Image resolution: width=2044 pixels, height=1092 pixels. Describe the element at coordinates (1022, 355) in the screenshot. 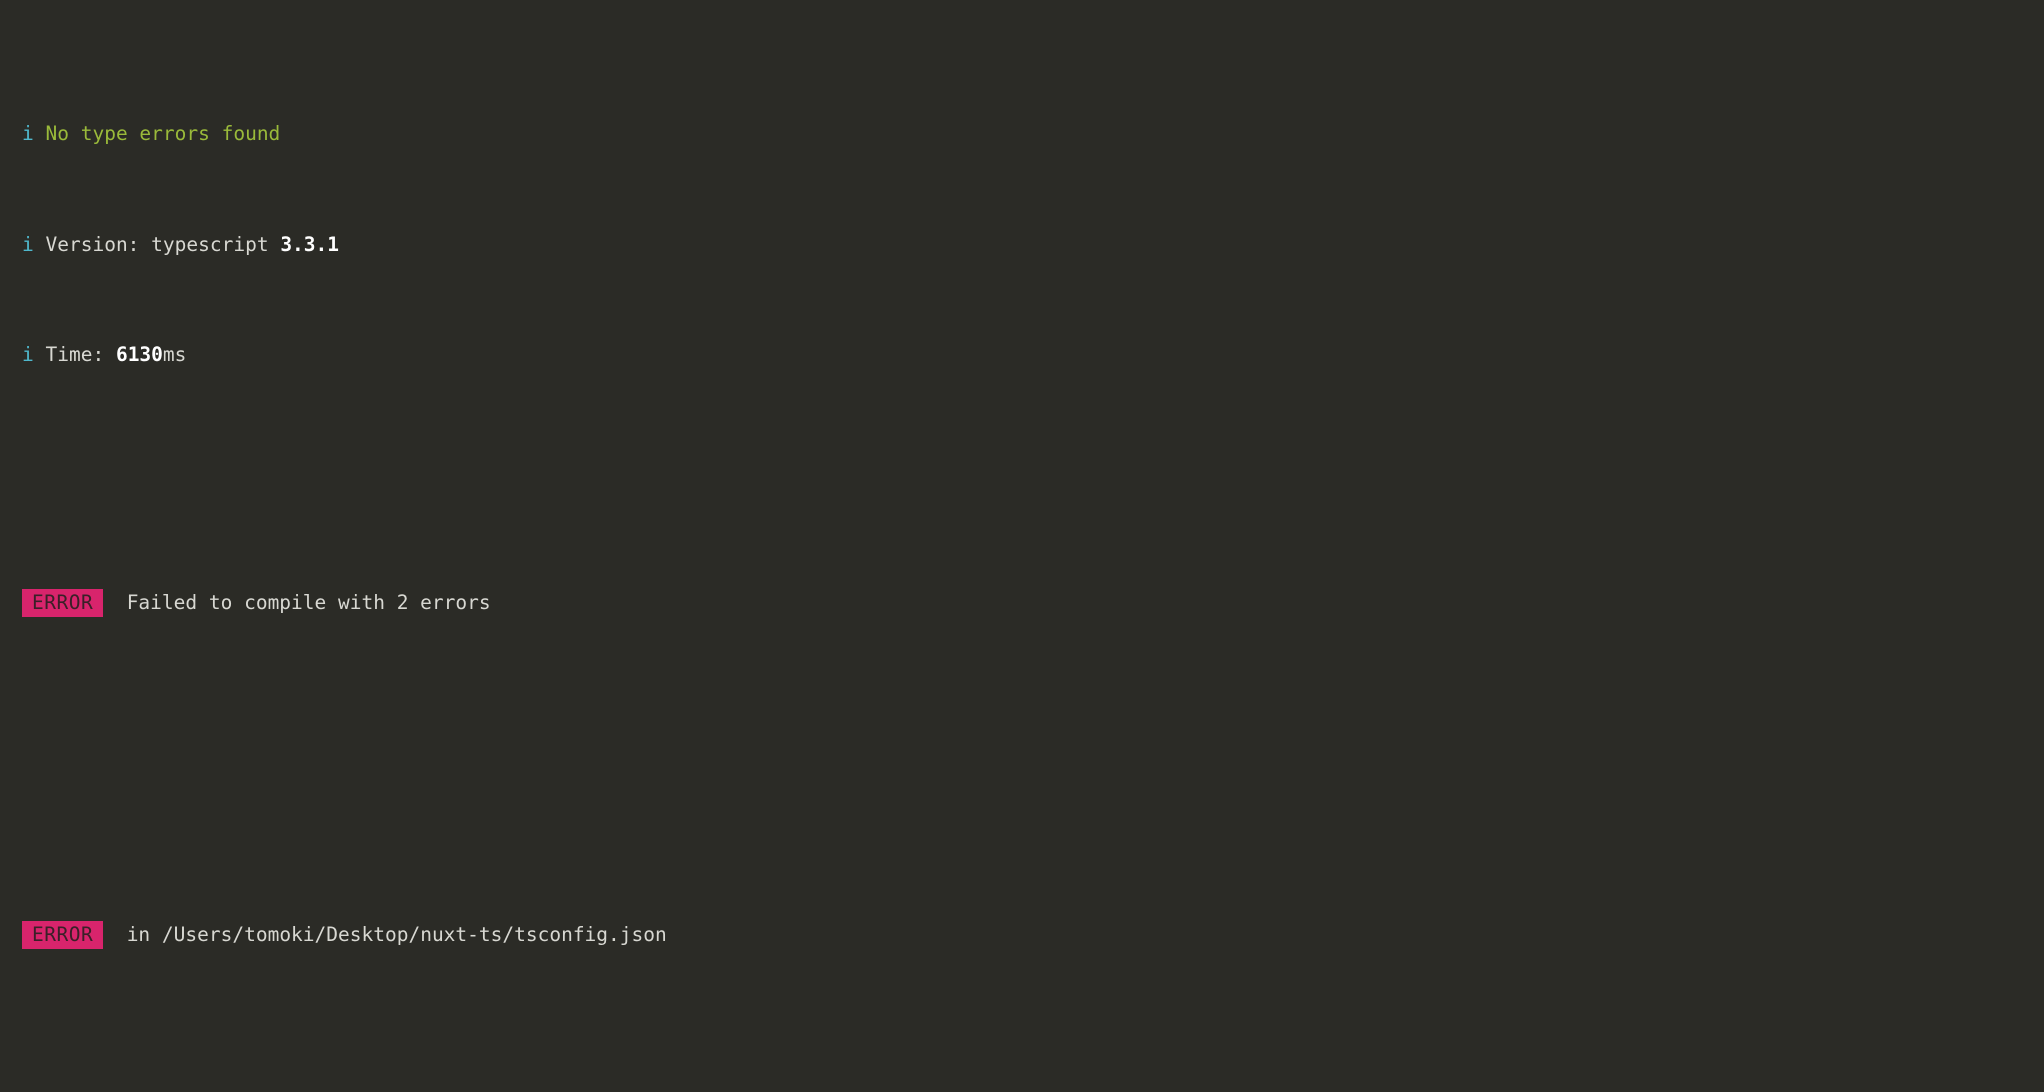

I see `line-time: i Time: 6130ms` at that location.